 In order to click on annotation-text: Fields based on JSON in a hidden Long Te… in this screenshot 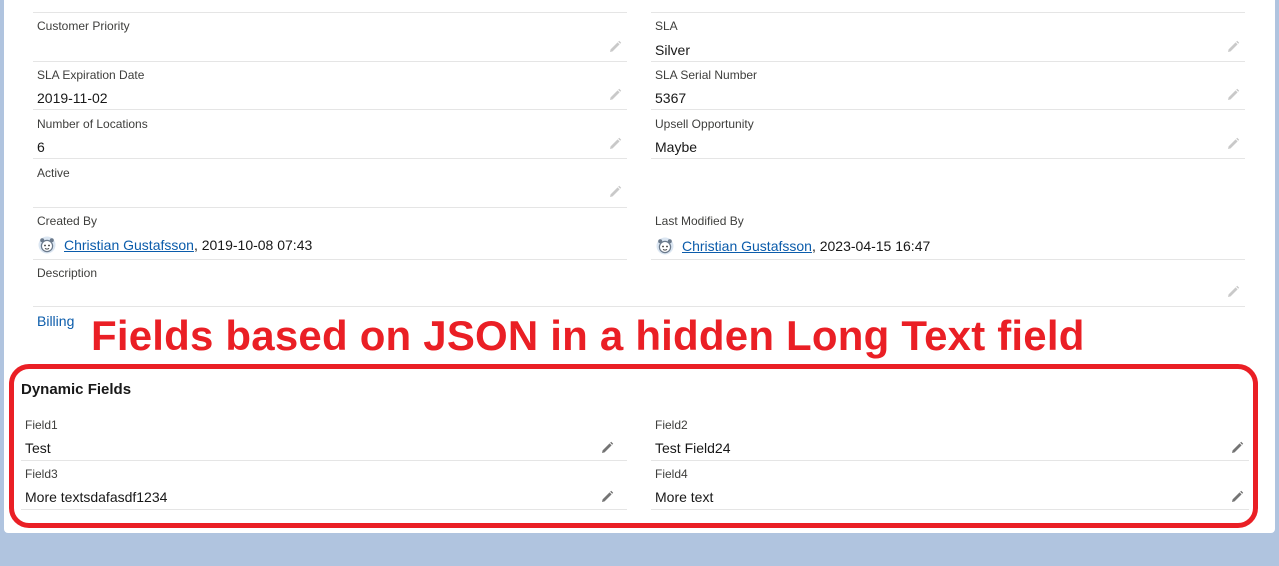, I will do `click(588, 335)`.